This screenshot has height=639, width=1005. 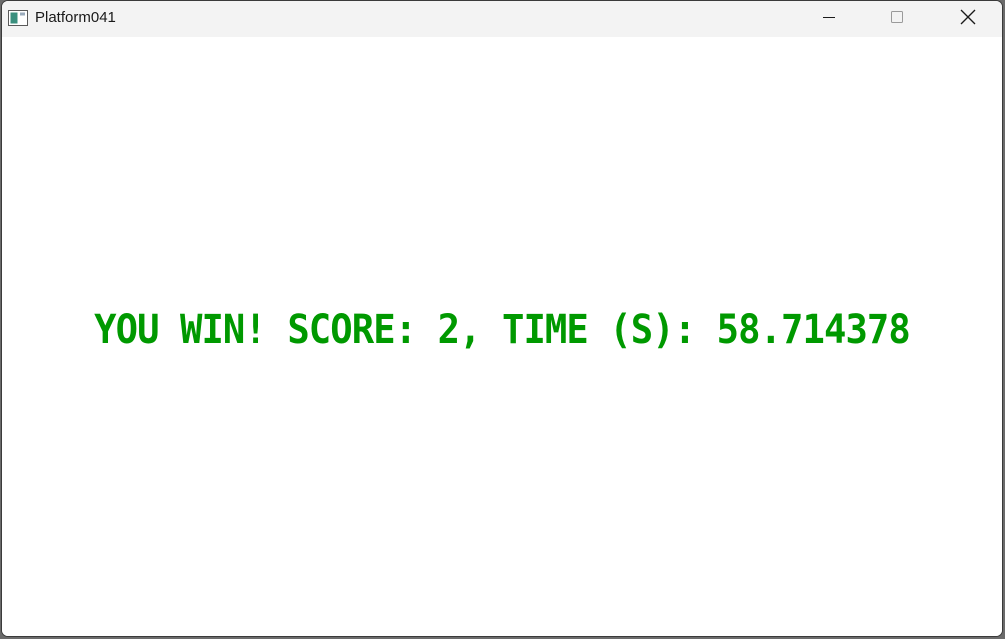 I want to click on close-icon, so click(x=968, y=19).